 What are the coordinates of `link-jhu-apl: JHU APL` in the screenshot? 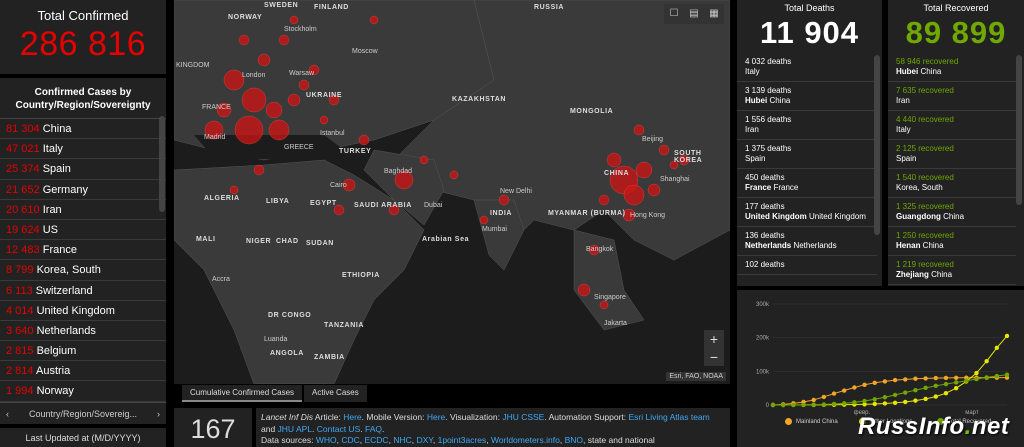 It's located at (295, 429).